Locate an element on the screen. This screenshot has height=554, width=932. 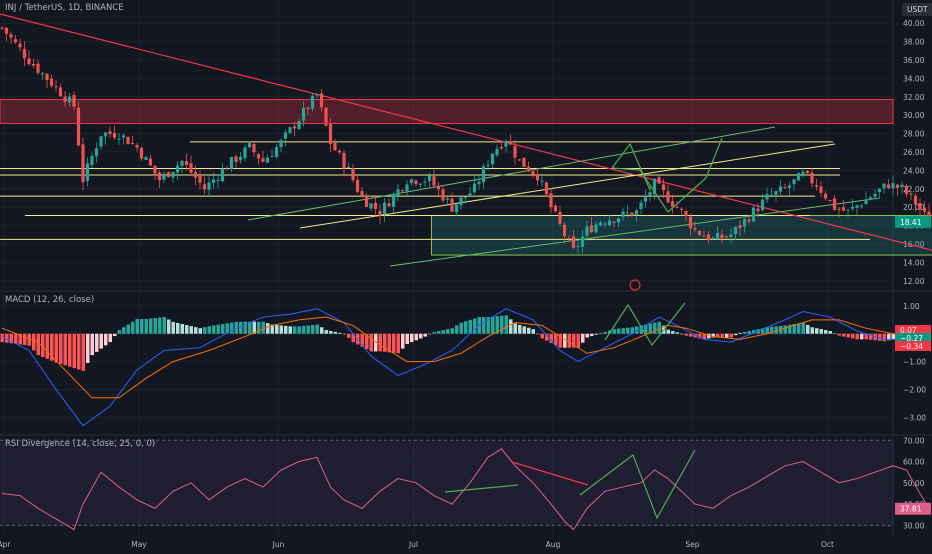
x-tick-label: Sep is located at coordinates (692, 544).